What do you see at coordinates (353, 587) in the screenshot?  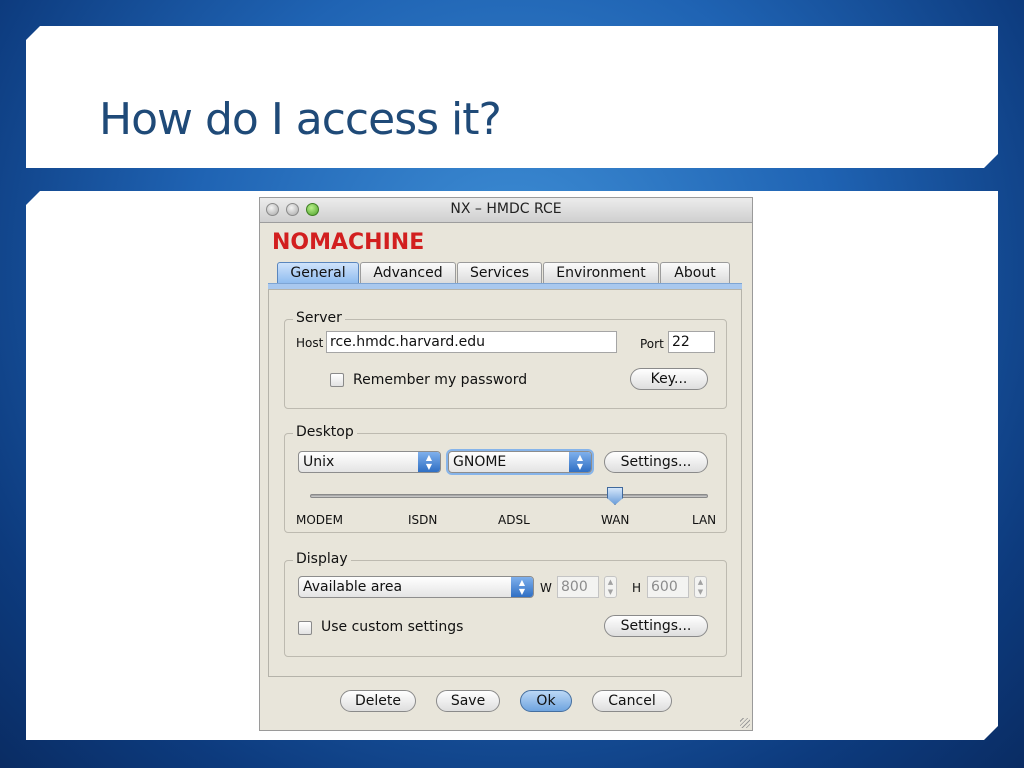 I see `display-size-value: Available area` at bounding box center [353, 587].